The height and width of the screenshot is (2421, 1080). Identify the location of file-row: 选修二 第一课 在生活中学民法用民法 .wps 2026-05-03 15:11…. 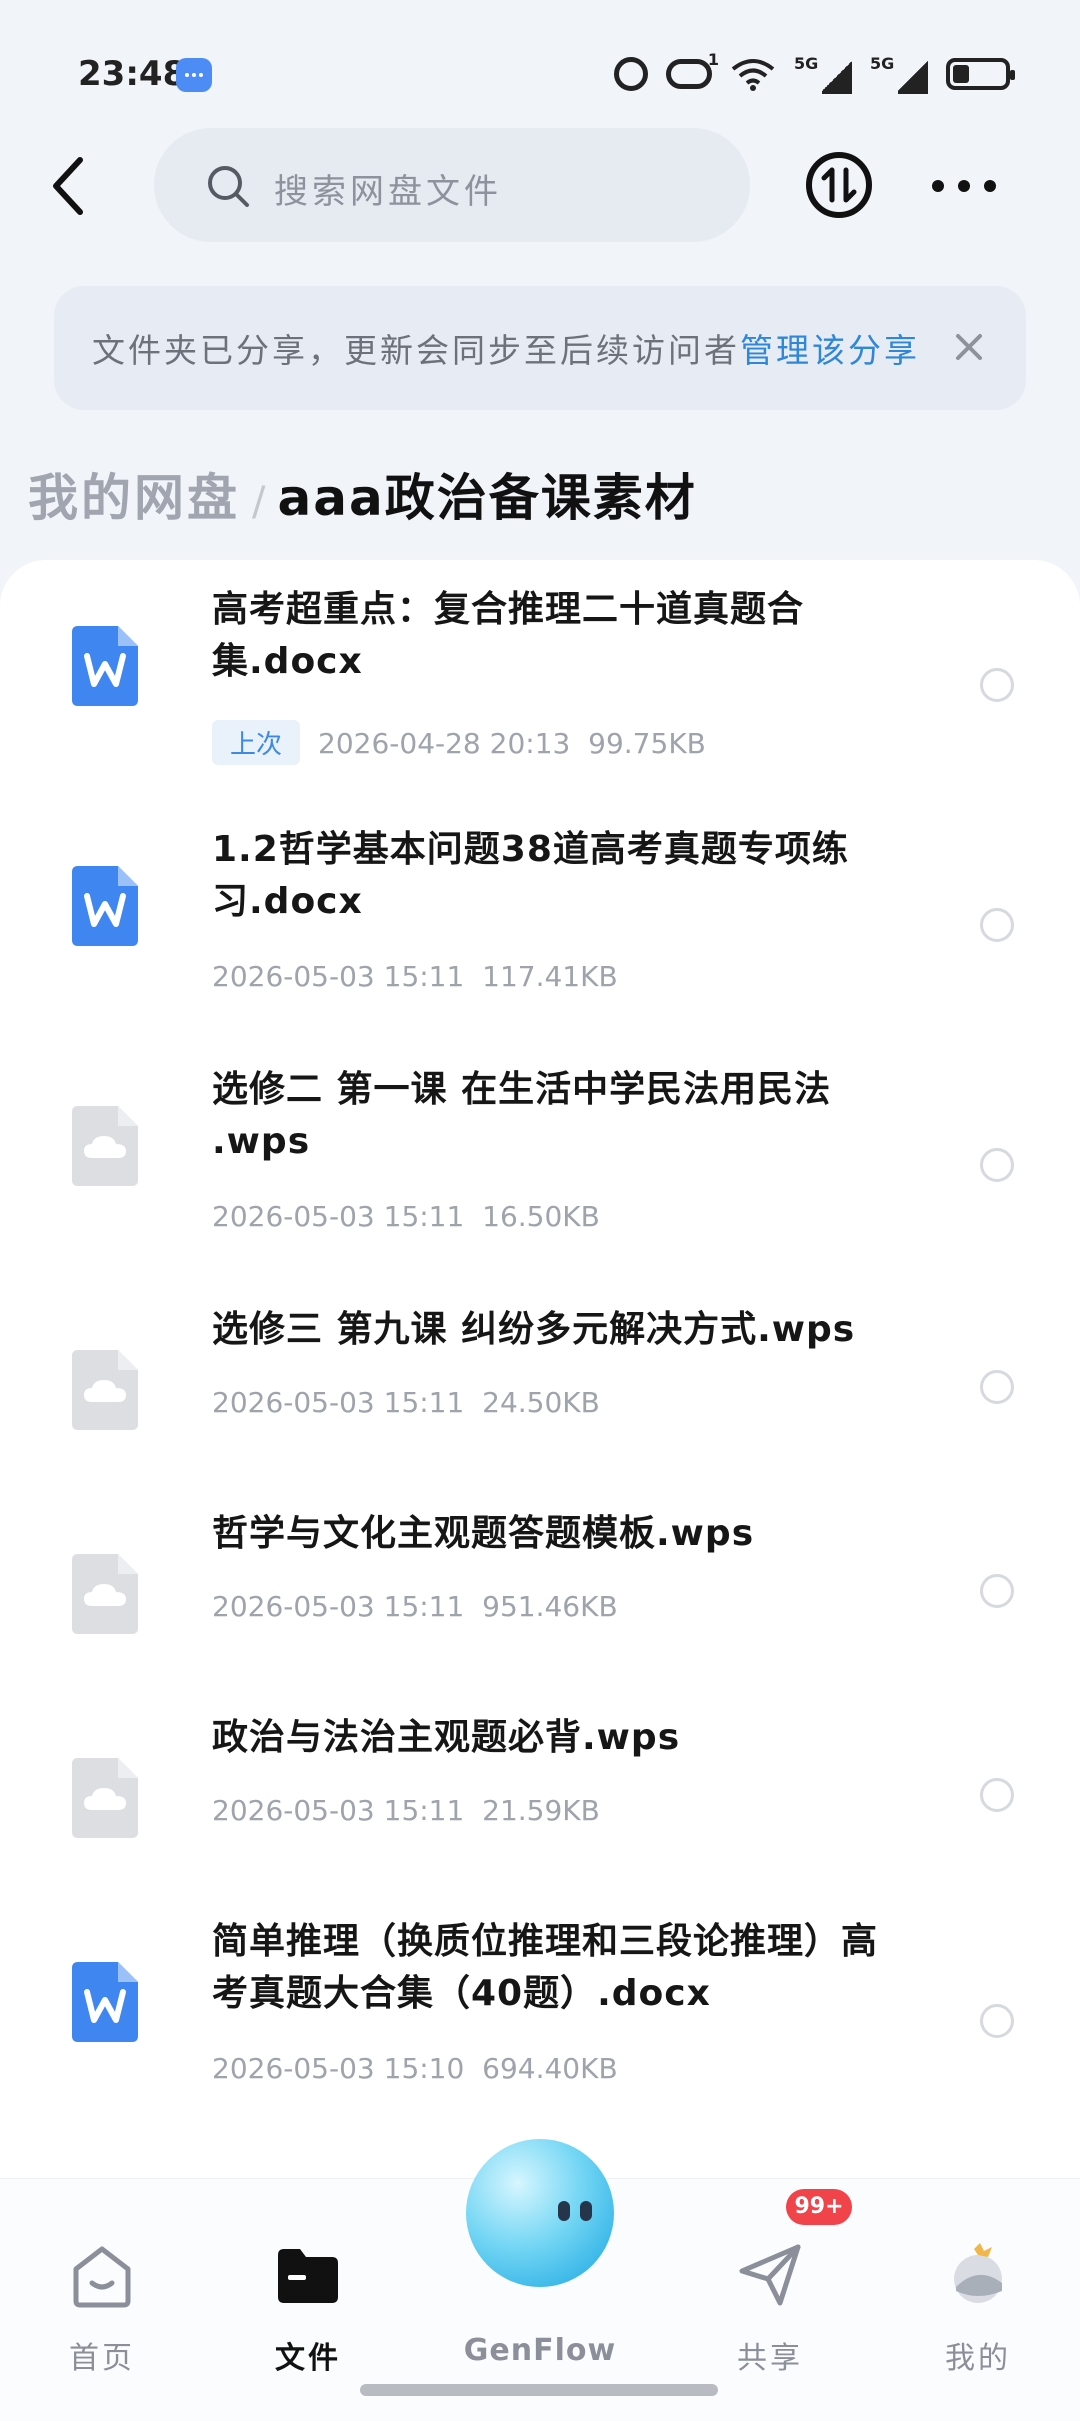
(540, 1170).